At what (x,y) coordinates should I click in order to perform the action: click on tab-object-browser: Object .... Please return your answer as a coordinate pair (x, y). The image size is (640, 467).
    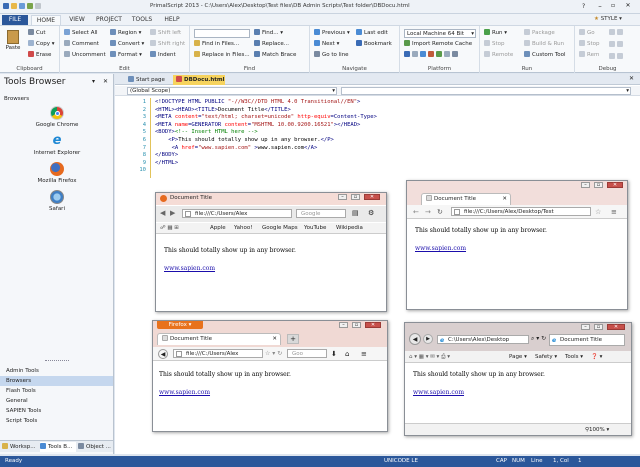
    Looking at the image, I should click on (95, 447).